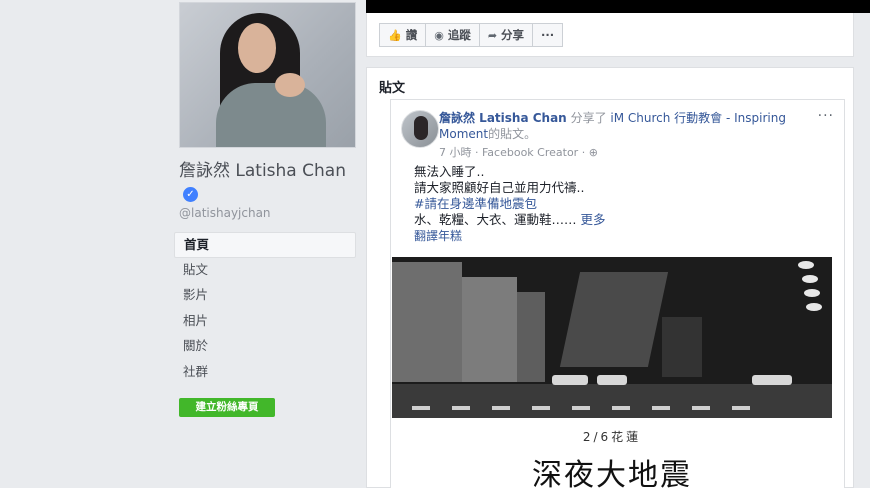 This screenshot has height=488, width=870. Describe the element at coordinates (265, 347) in the screenshot. I see `nav-item-about: 關於` at that location.